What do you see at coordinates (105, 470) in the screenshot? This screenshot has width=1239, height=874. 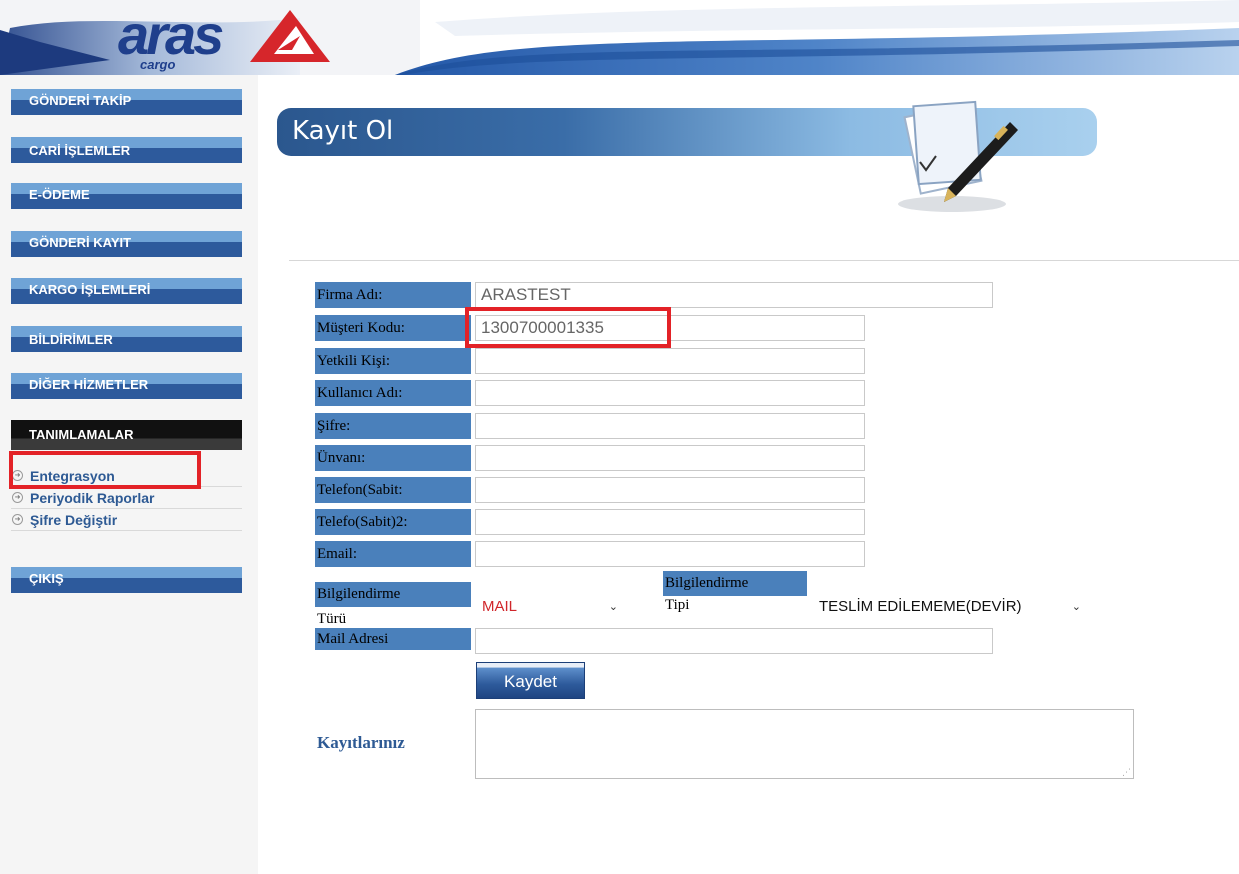 I see `highlight-box-entegrasyon` at bounding box center [105, 470].